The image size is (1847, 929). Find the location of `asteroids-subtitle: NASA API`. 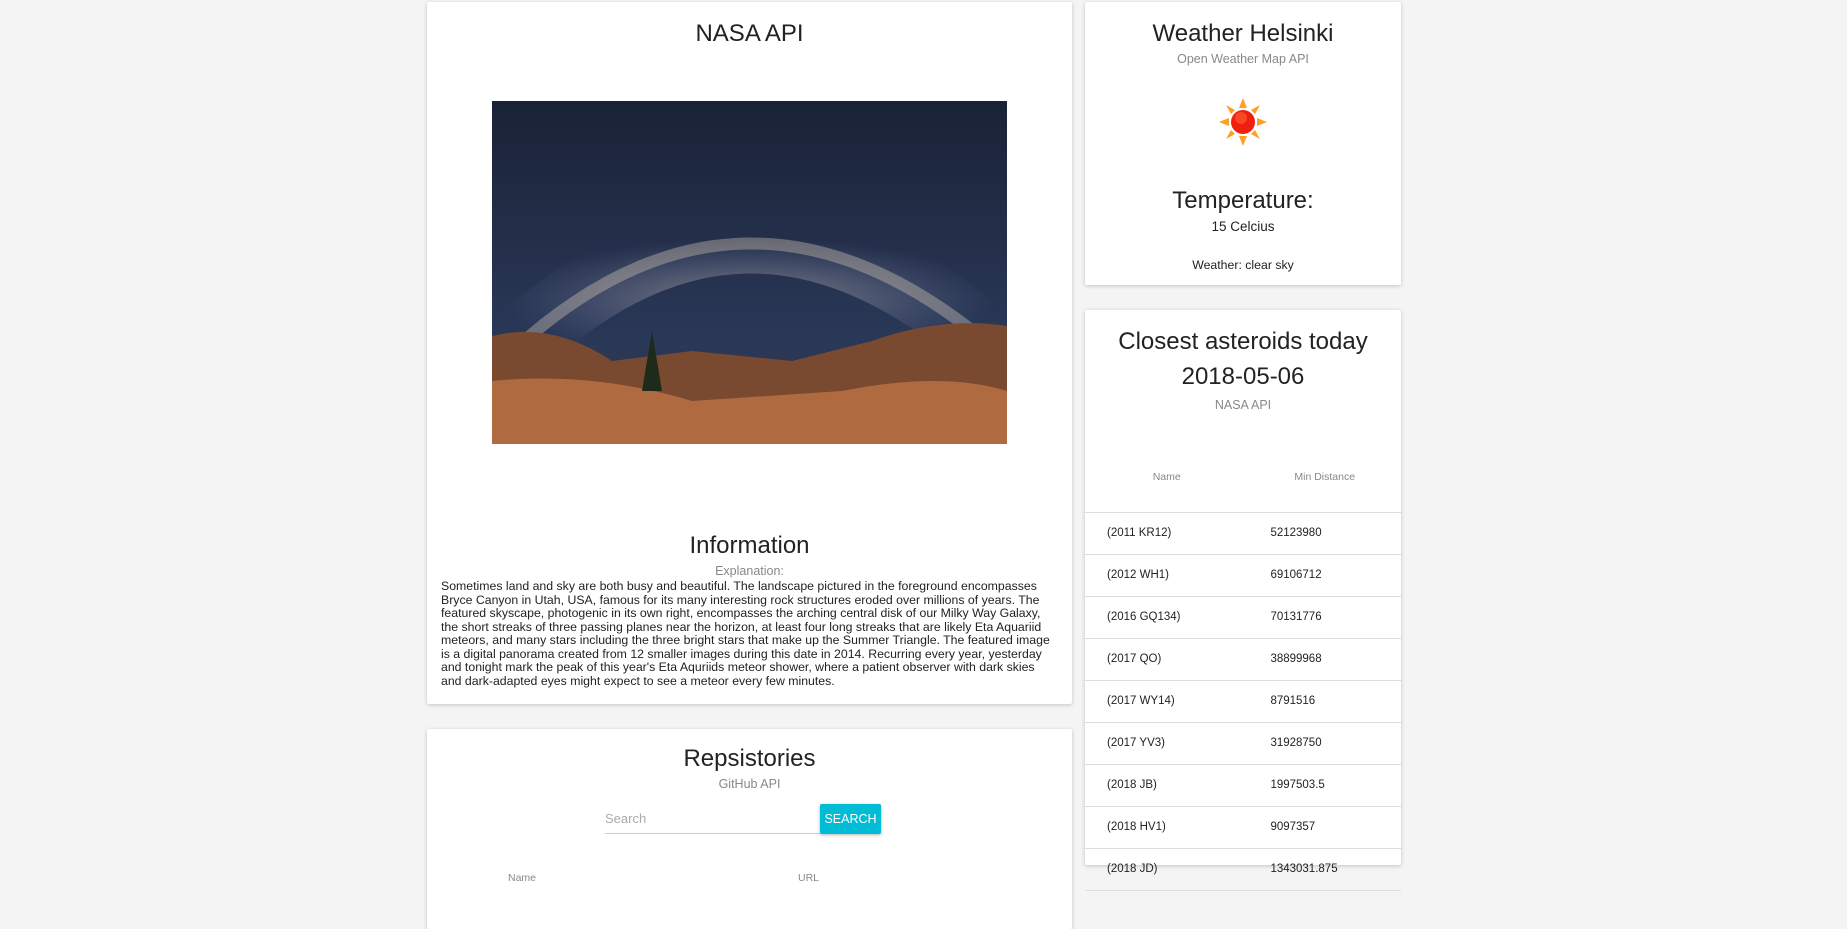

asteroids-subtitle: NASA API is located at coordinates (1243, 405).